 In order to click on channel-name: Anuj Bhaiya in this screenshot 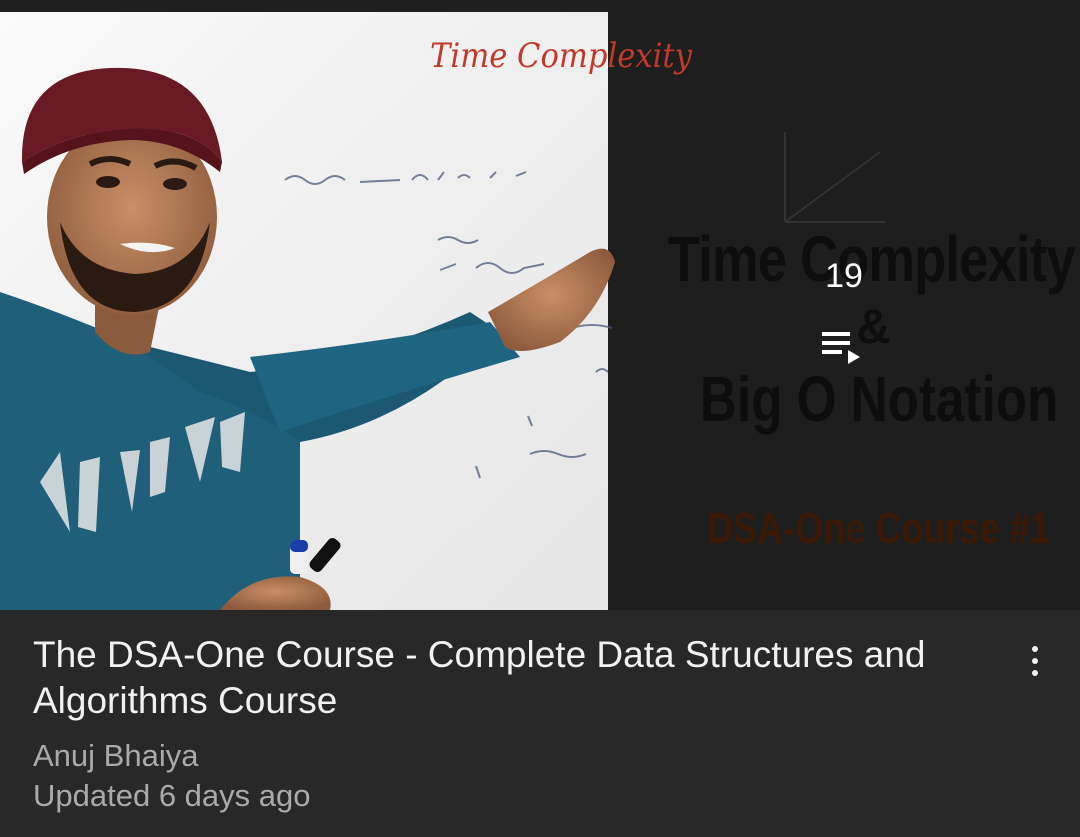, I will do `click(513, 756)`.